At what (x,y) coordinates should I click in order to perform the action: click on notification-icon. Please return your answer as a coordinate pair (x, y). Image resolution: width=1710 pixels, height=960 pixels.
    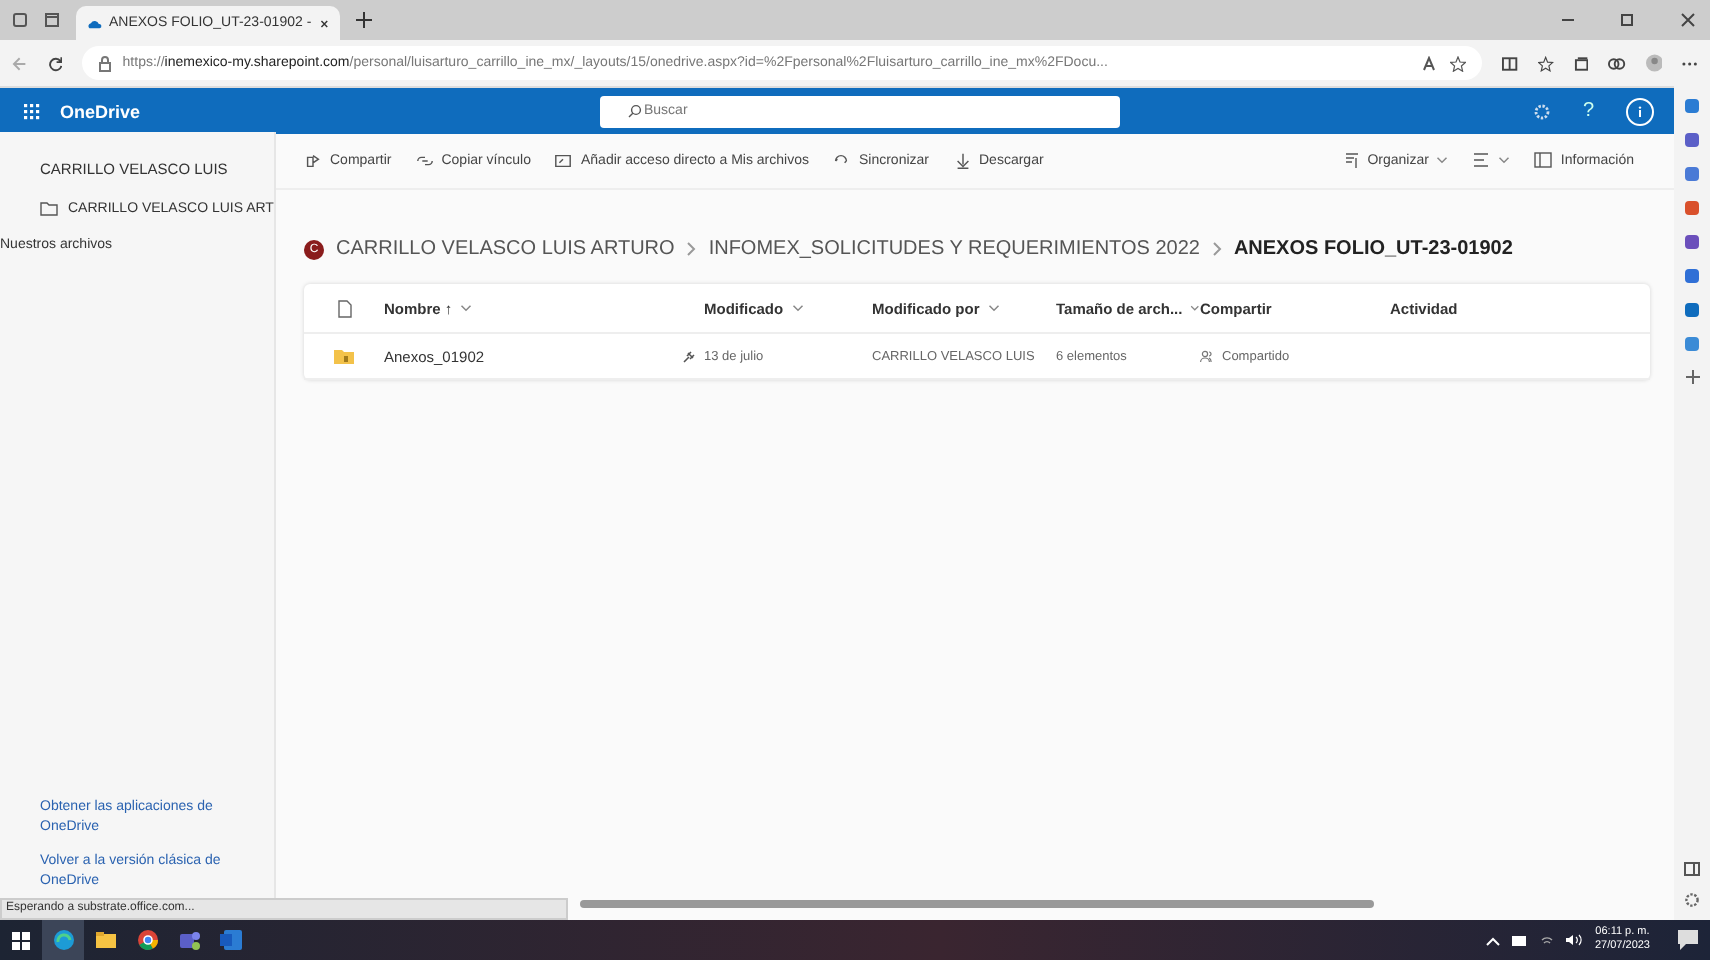
    Looking at the image, I should click on (1688, 940).